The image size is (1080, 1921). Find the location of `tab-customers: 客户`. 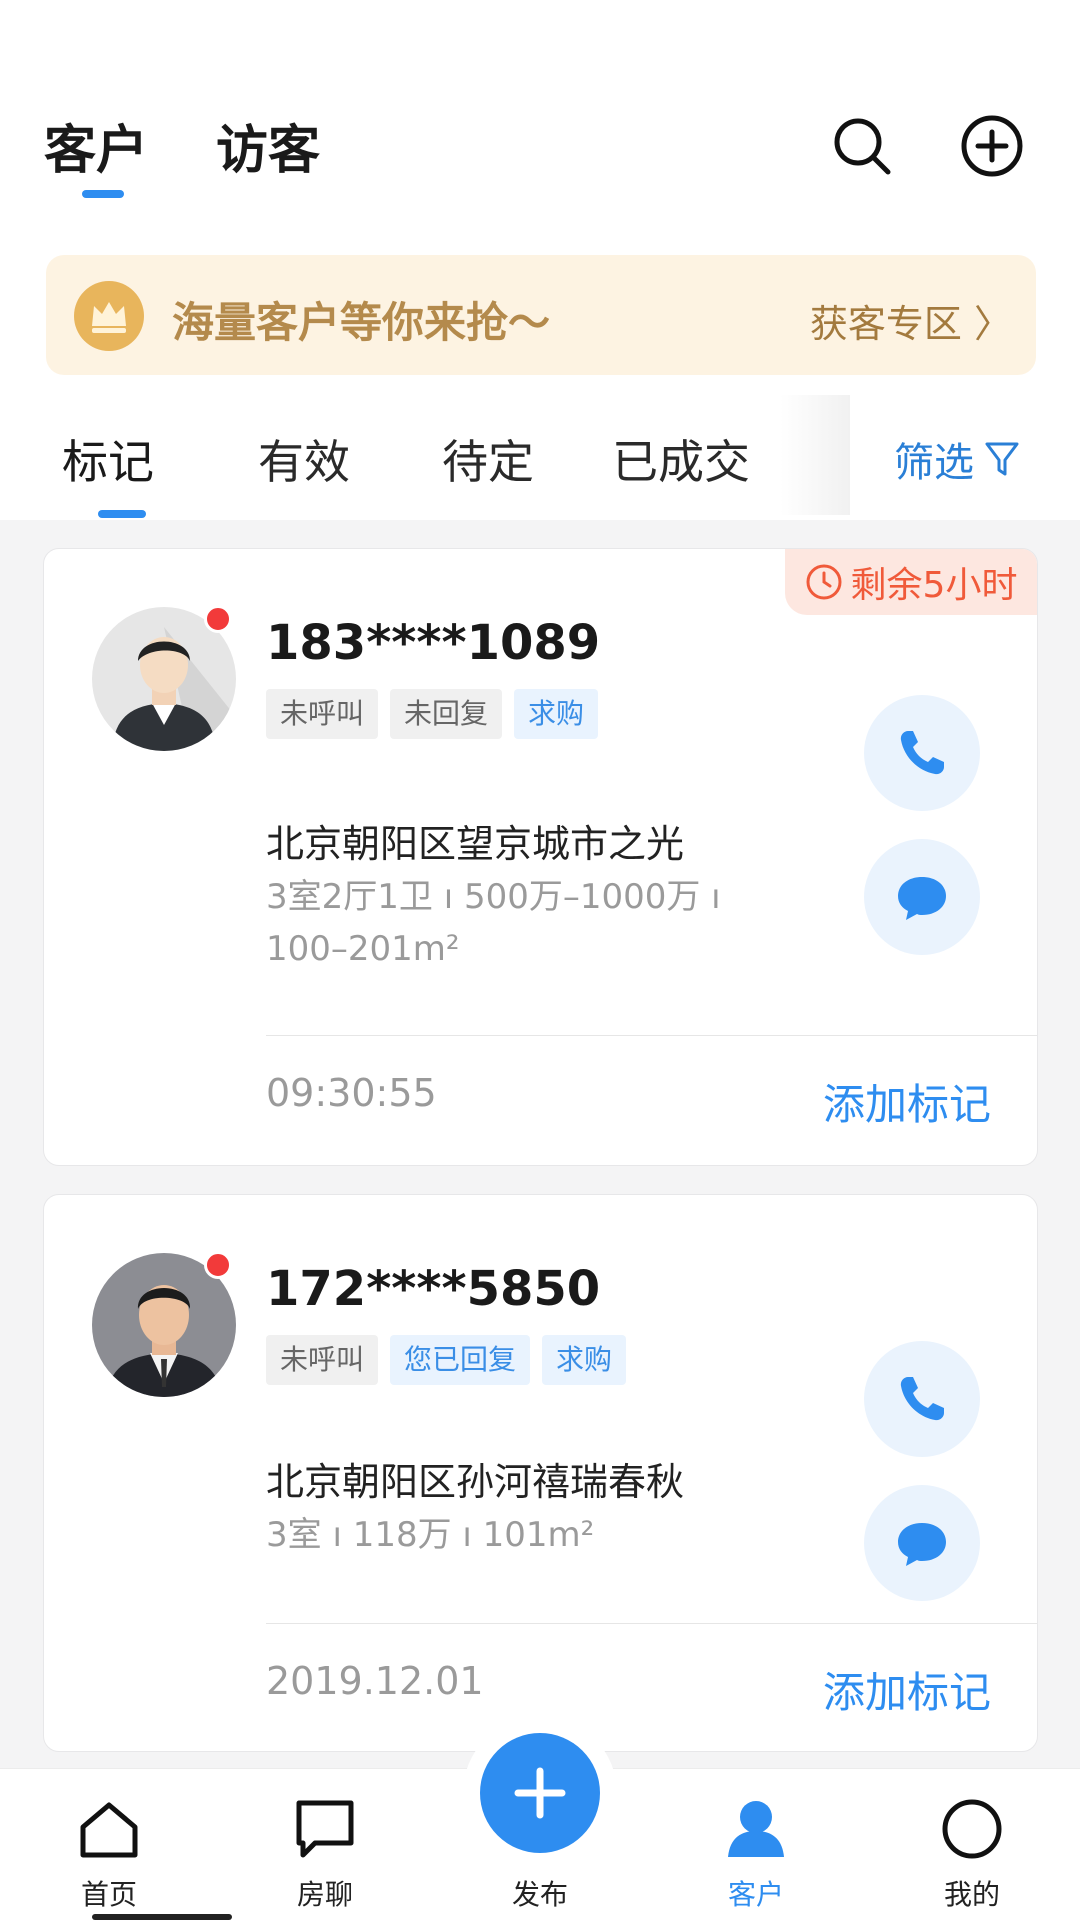

tab-customers: 客户 is located at coordinates (96, 145).